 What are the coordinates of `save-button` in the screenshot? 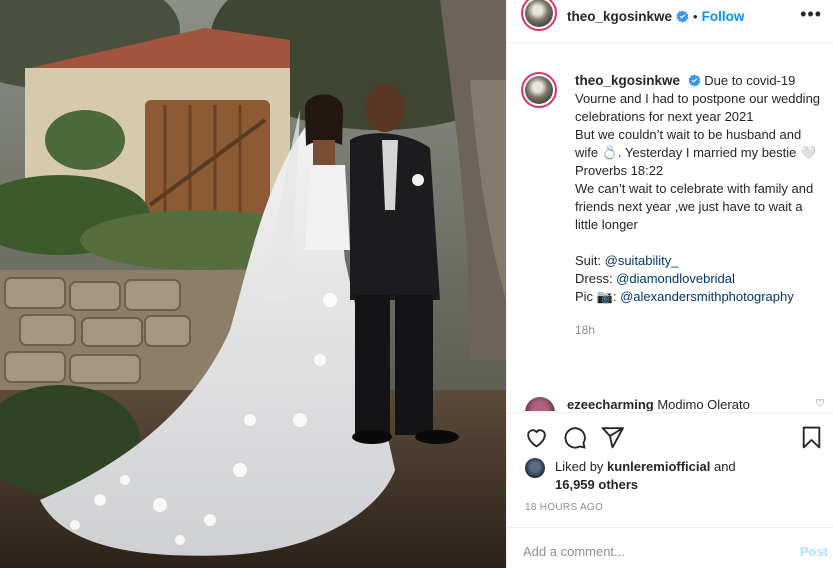 It's located at (811, 437).